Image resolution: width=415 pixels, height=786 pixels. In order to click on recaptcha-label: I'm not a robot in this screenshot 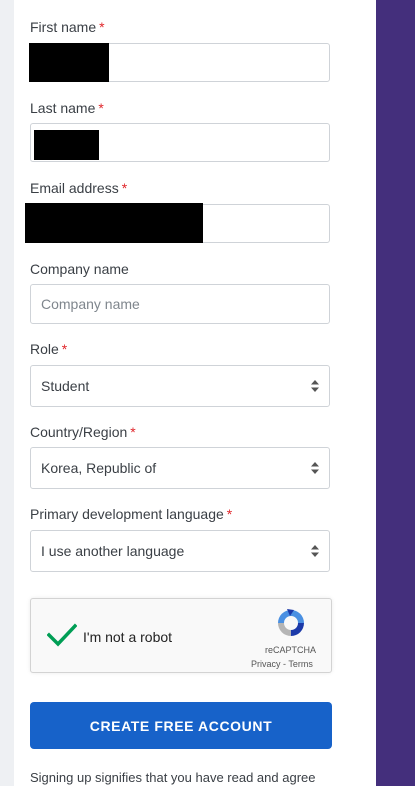, I will do `click(128, 637)`.